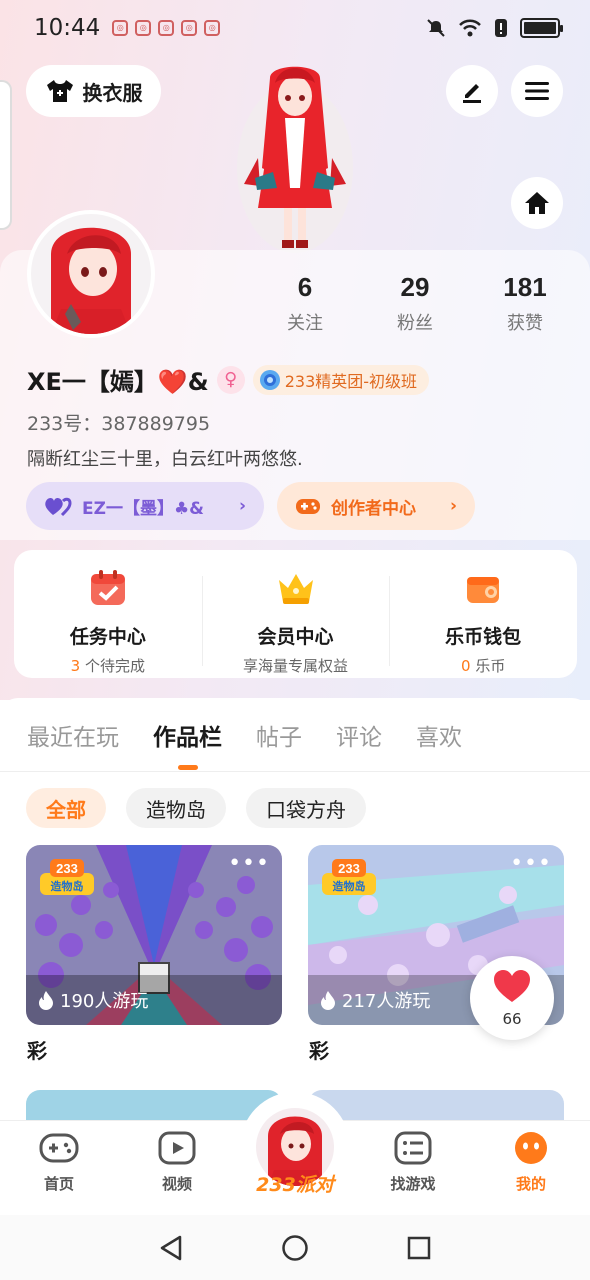 This screenshot has width=590, height=1280. I want to click on change-outfit-button: 换衣服, so click(93, 91).